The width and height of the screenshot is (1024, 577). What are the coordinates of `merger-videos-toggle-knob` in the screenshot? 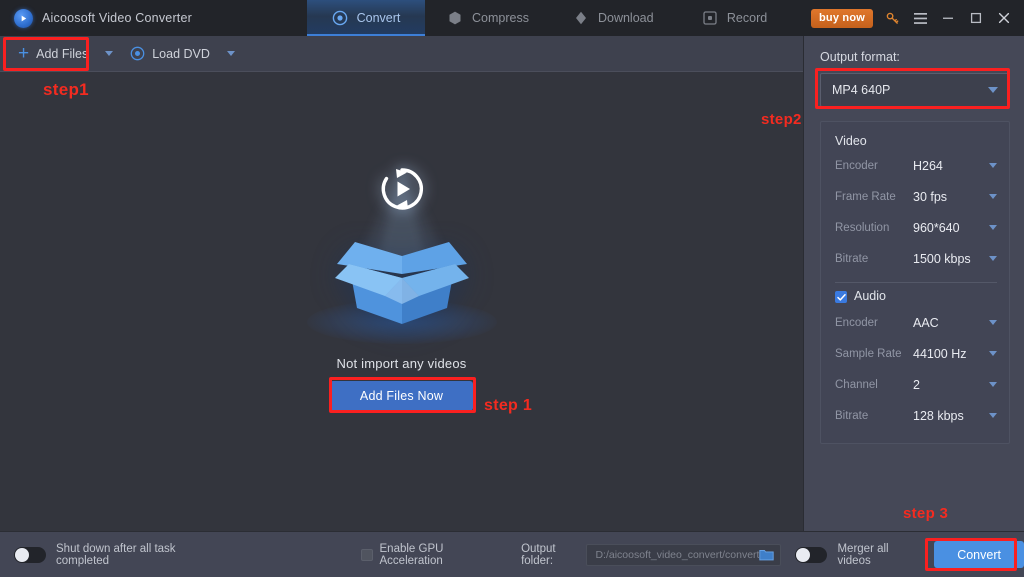 It's located at (803, 554).